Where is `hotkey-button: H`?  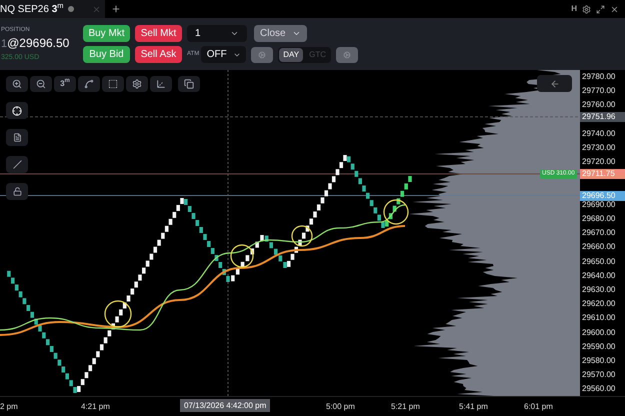 hotkey-button: H is located at coordinates (574, 9).